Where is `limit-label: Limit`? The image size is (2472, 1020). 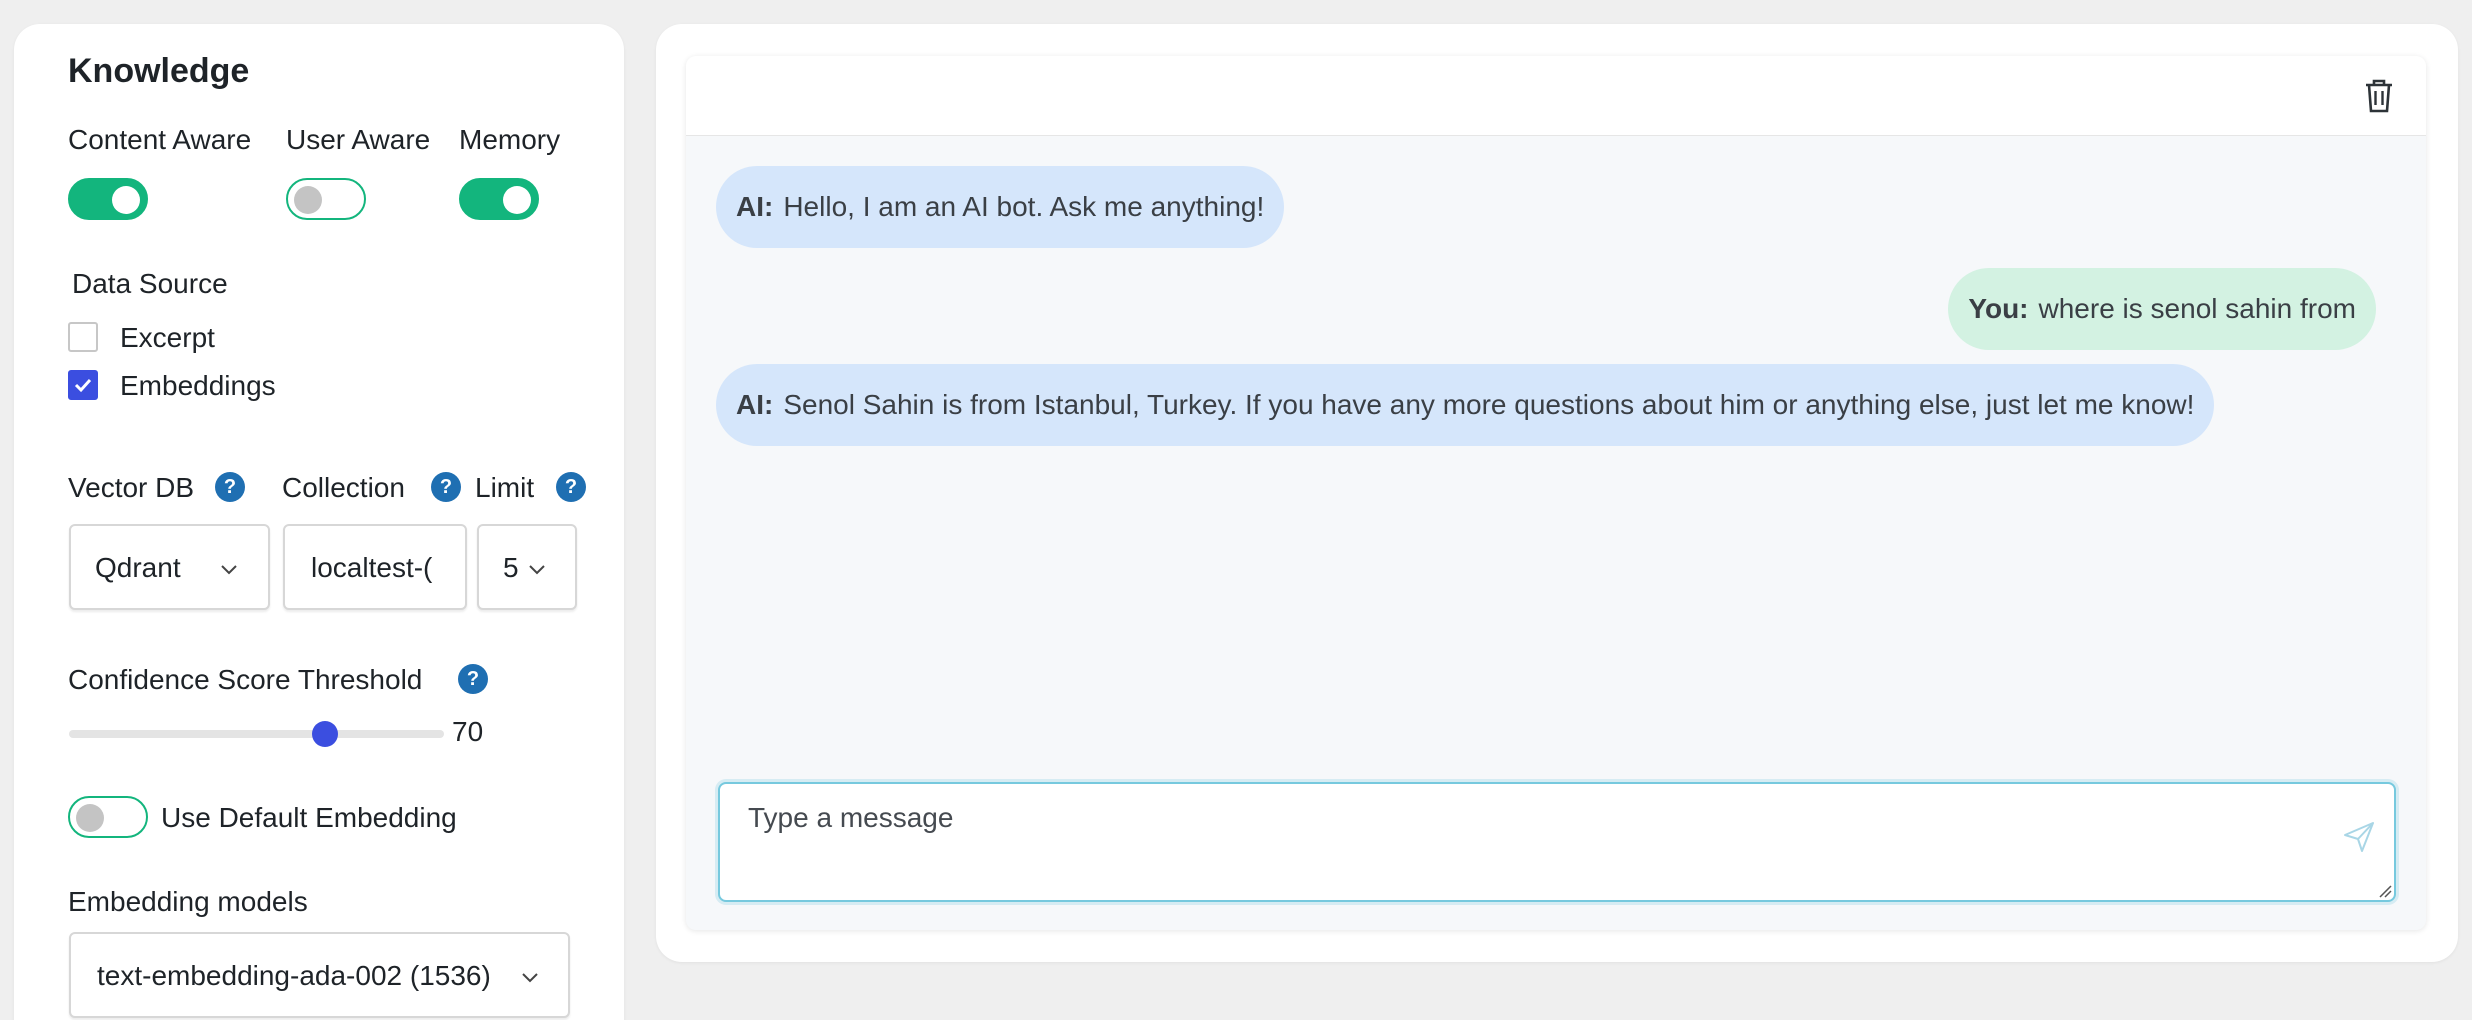 limit-label: Limit is located at coordinates (505, 487).